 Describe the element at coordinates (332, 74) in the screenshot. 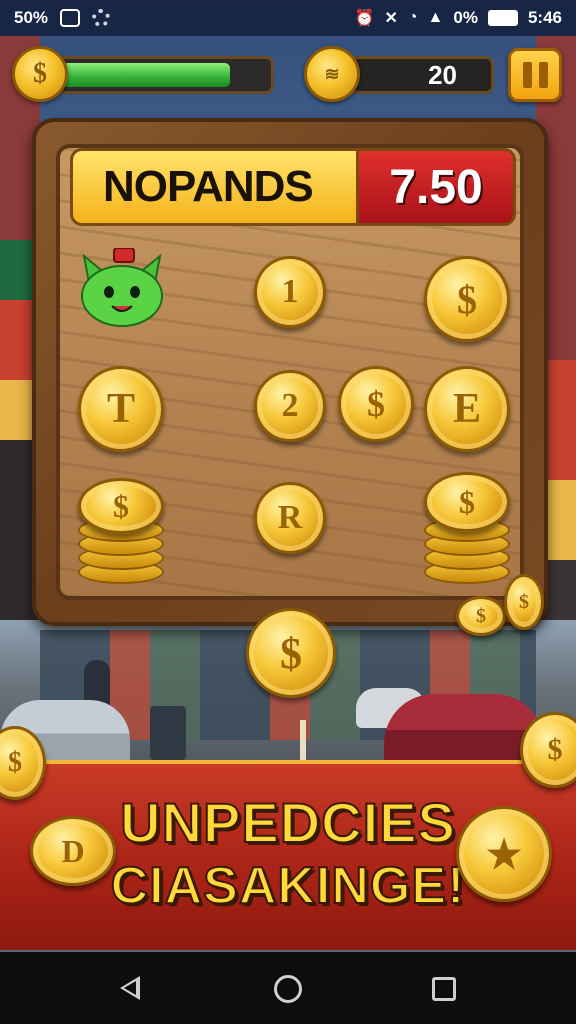

I see `coin-stack-icon: ≋` at that location.